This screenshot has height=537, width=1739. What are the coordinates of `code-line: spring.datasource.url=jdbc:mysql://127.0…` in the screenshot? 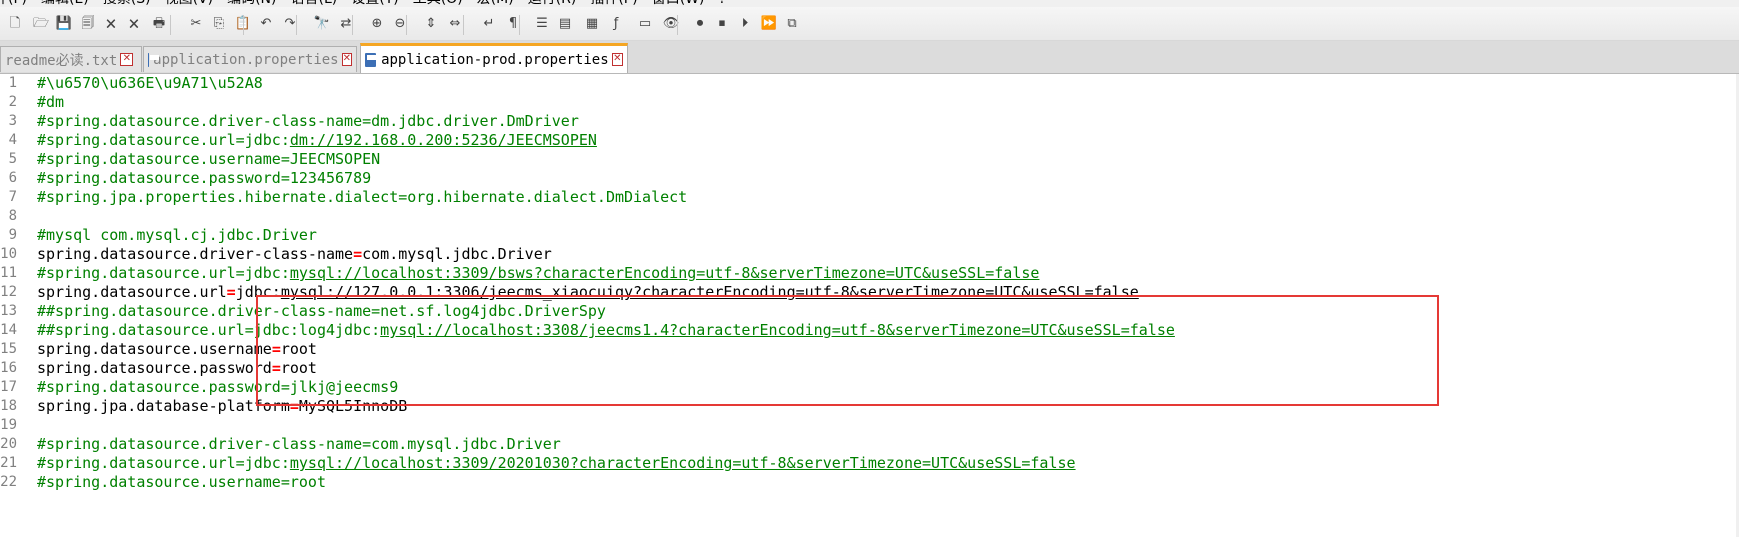 It's located at (588, 292).